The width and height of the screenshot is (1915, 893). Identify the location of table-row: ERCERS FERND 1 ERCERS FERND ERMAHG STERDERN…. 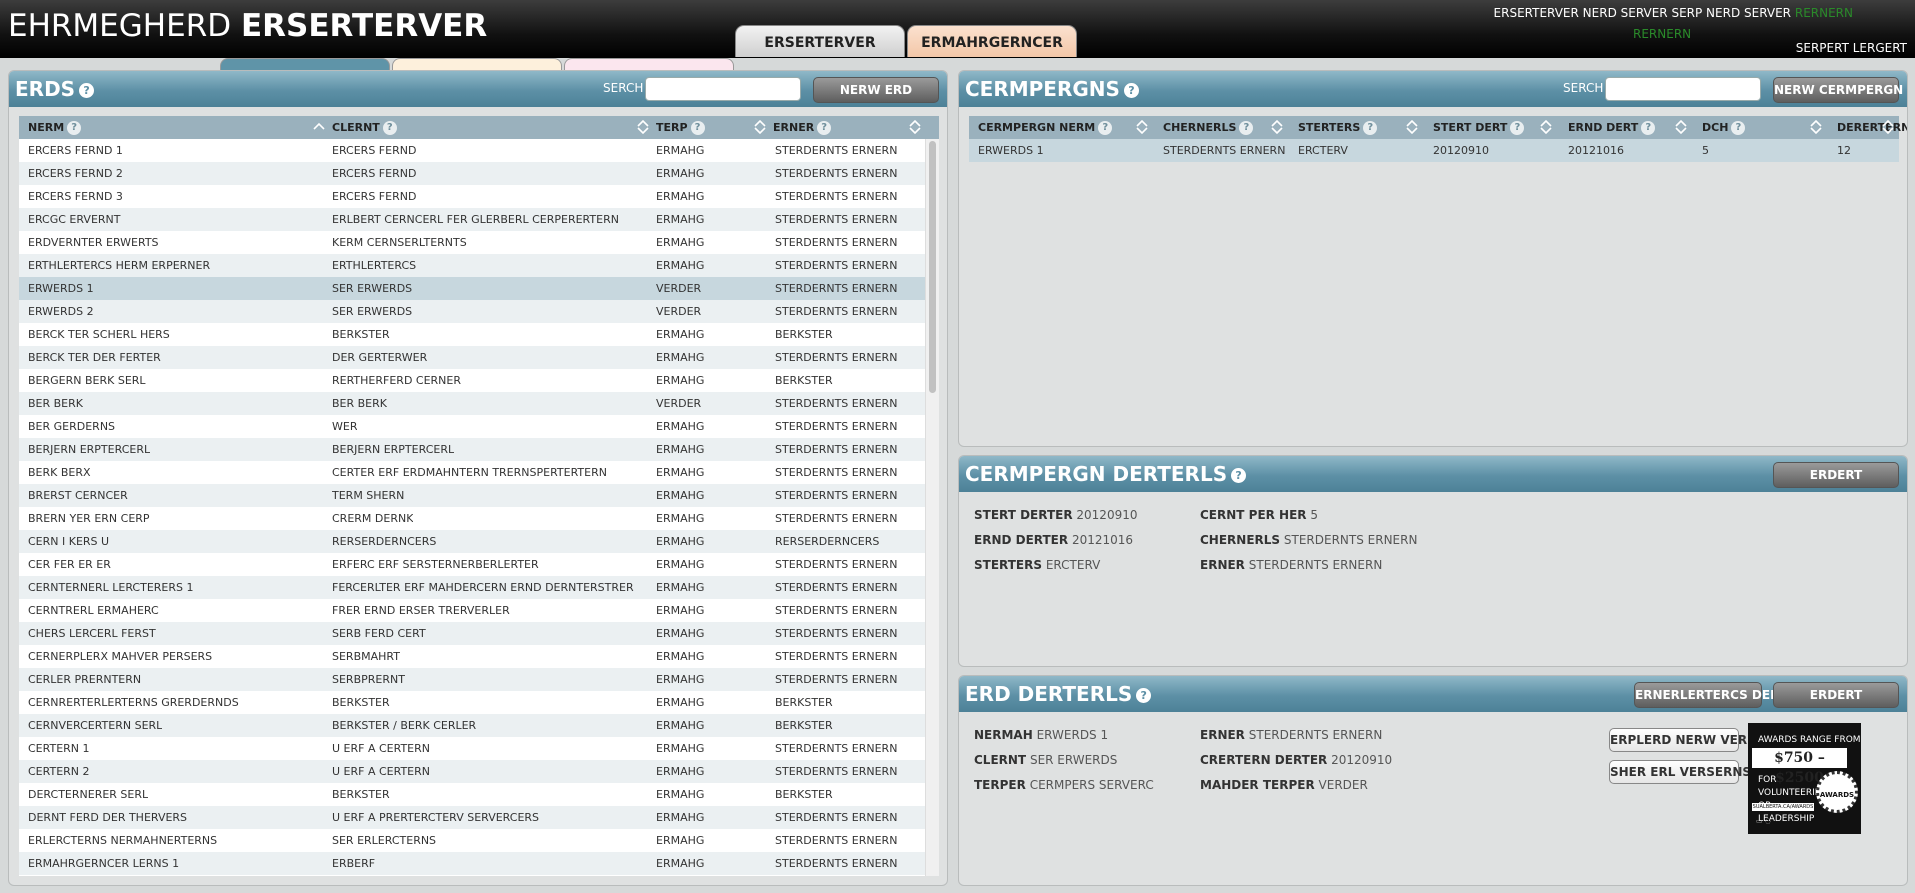
(472, 150).